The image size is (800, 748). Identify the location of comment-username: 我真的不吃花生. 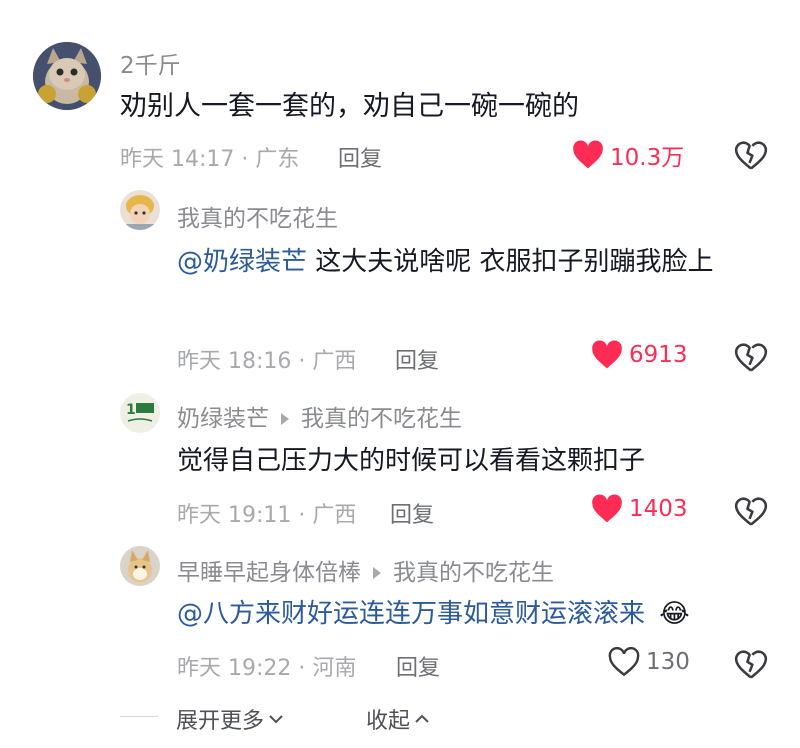
(257, 216).